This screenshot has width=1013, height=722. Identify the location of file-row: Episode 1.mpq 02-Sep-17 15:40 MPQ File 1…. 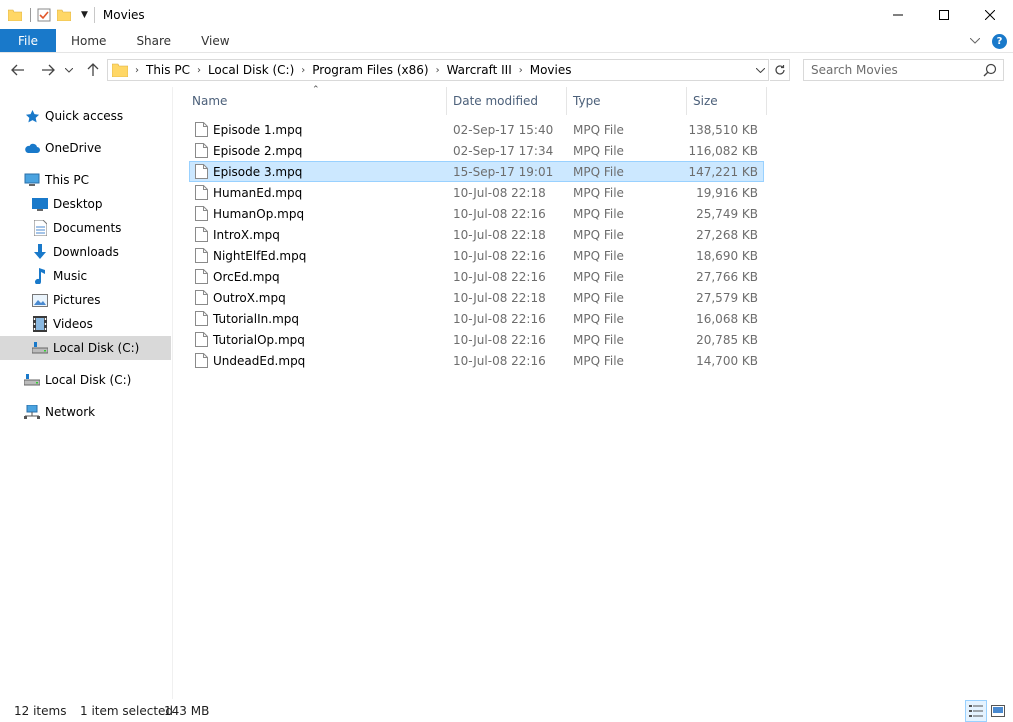
(476, 129).